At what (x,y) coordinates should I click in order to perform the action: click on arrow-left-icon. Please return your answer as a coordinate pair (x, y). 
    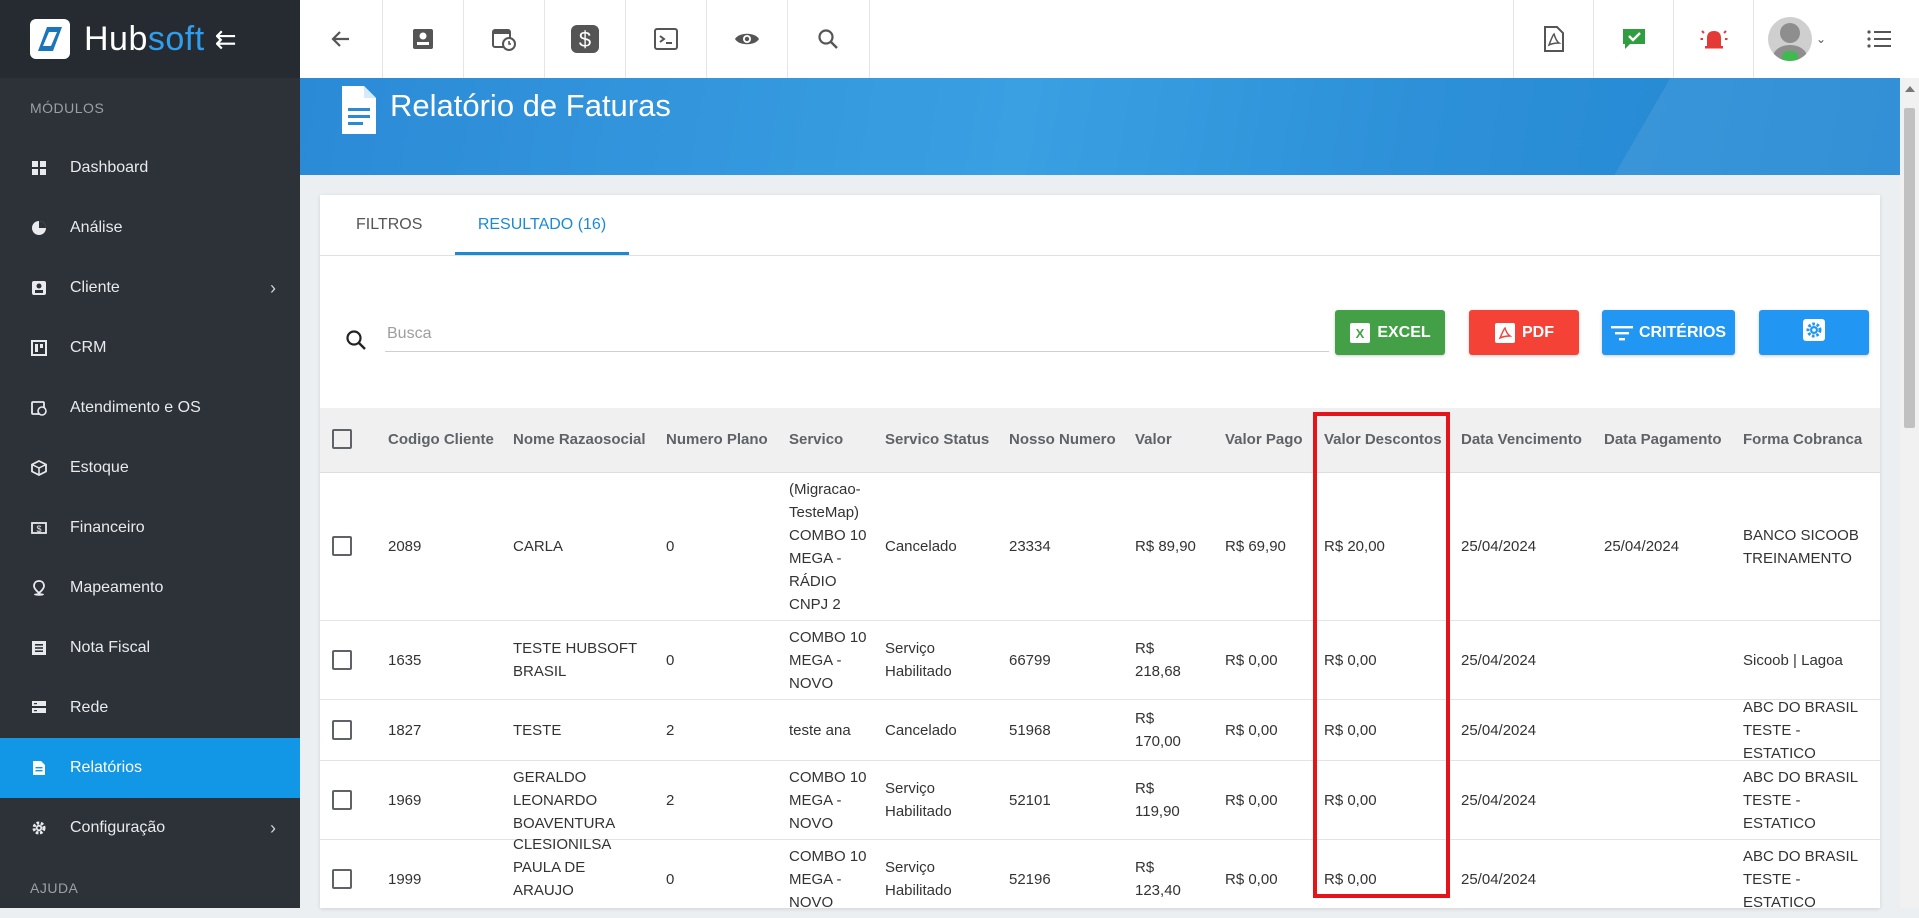
    Looking at the image, I should click on (340, 39).